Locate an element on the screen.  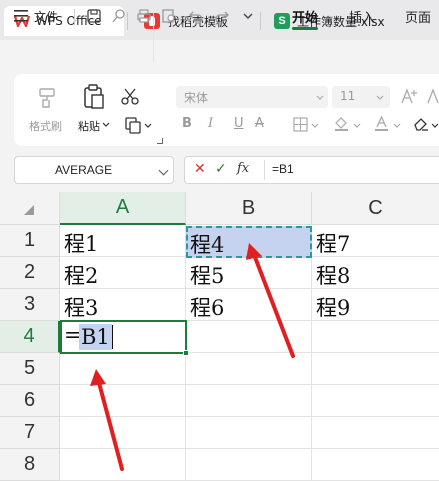
print-icon is located at coordinates (144, 16).